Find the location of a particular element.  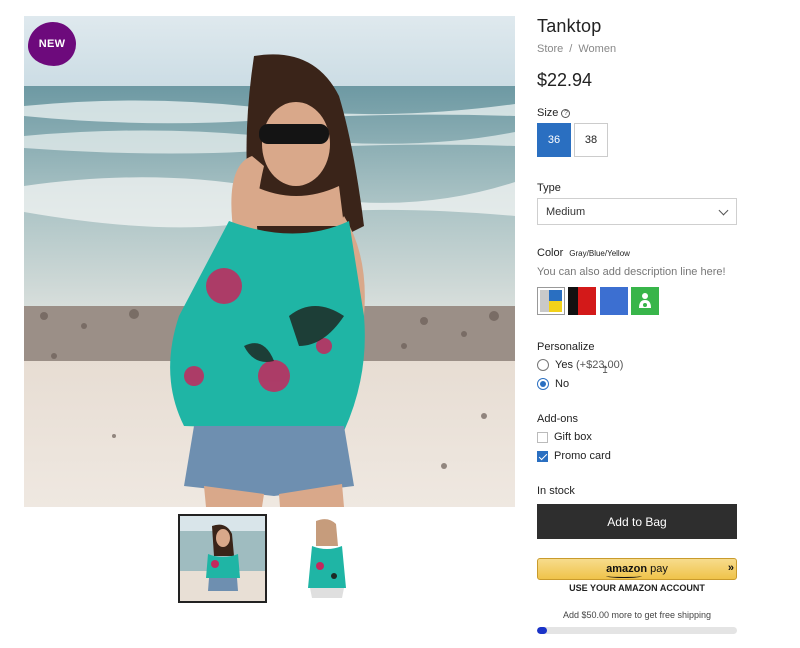

color-label-row: Color Gray/Blue/Yellow is located at coordinates (583, 253).